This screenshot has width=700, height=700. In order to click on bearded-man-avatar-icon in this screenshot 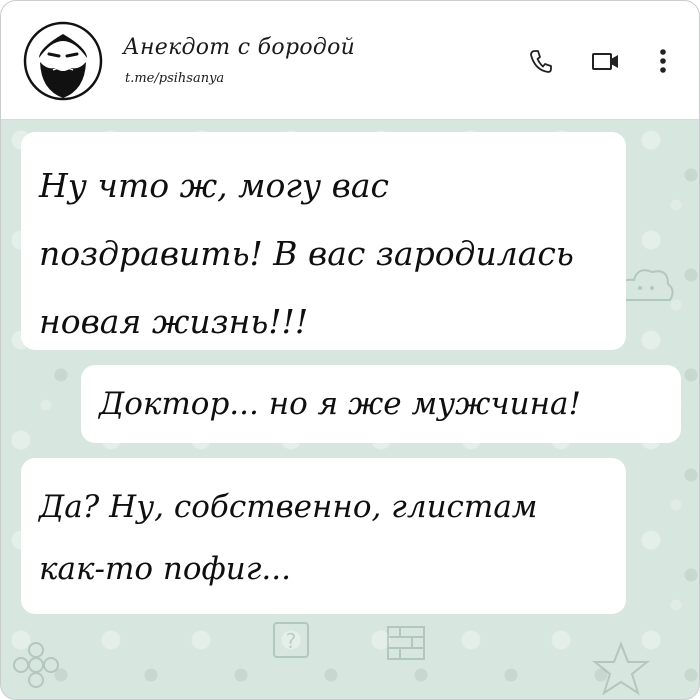, I will do `click(63, 61)`.